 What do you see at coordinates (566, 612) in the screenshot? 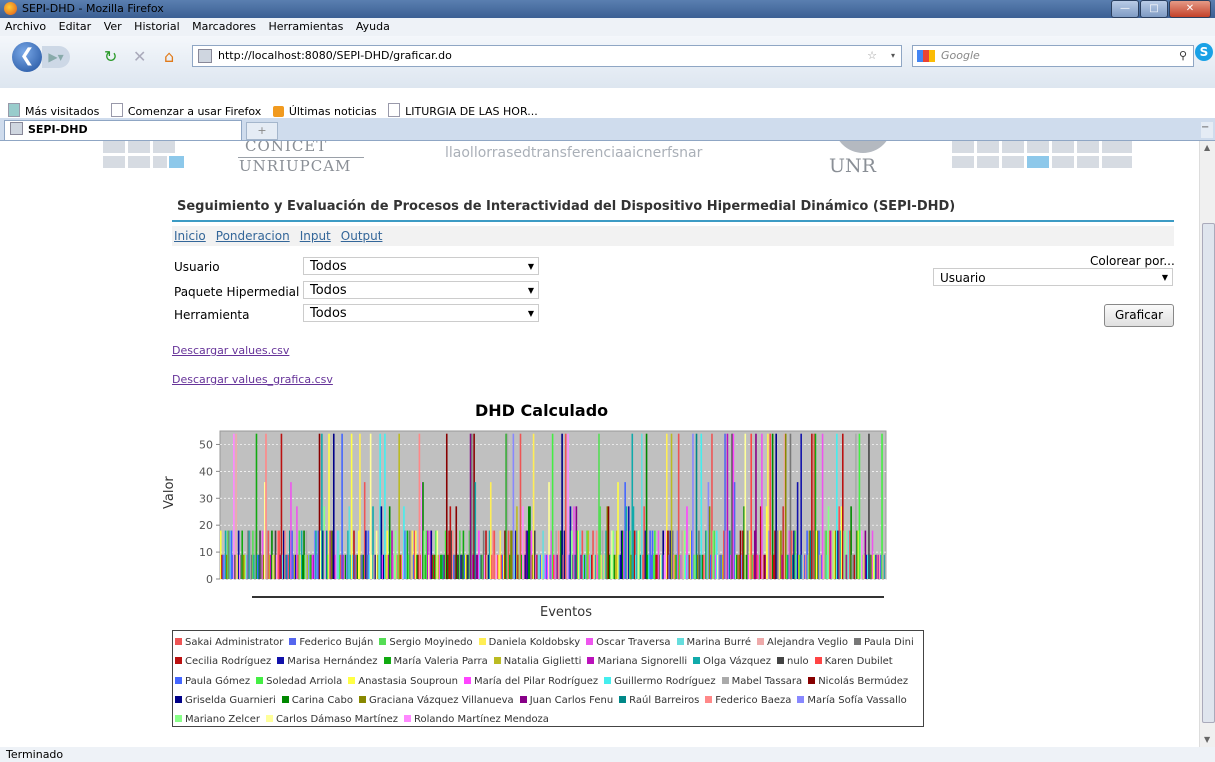
I see `chart-x-axis-label: Eventos` at bounding box center [566, 612].